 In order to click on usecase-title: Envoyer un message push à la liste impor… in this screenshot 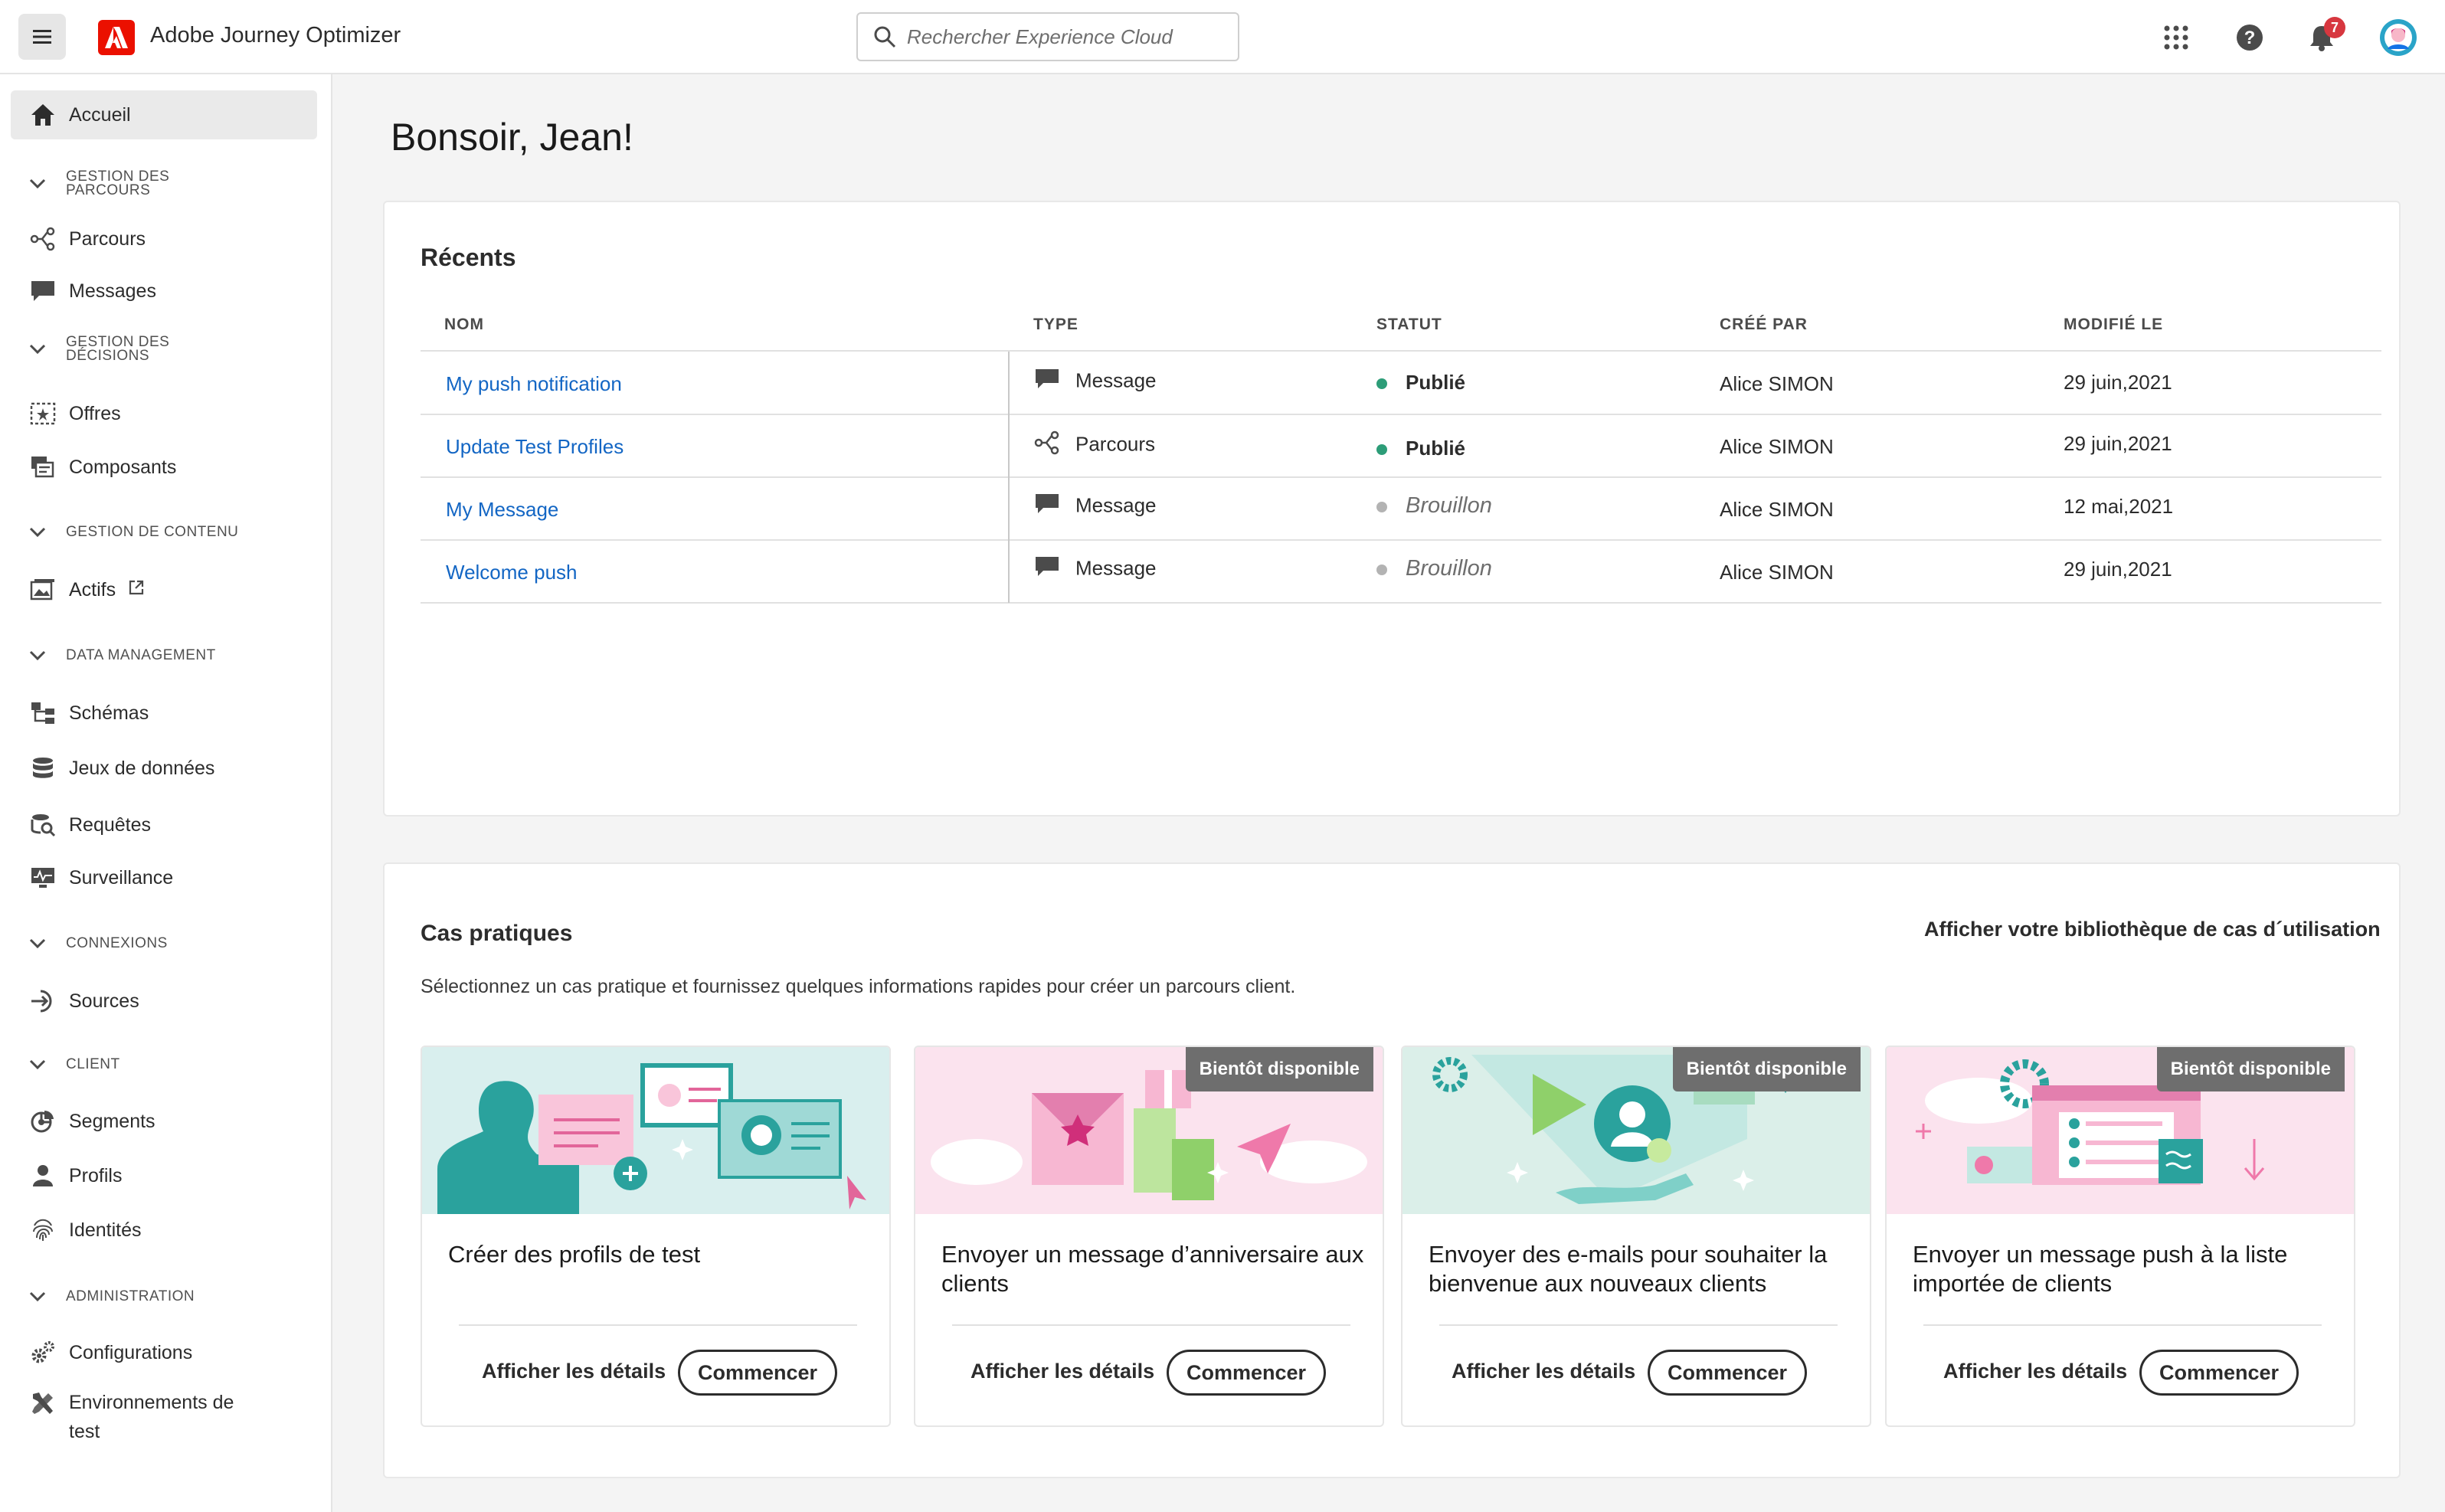, I will do `click(2100, 1269)`.